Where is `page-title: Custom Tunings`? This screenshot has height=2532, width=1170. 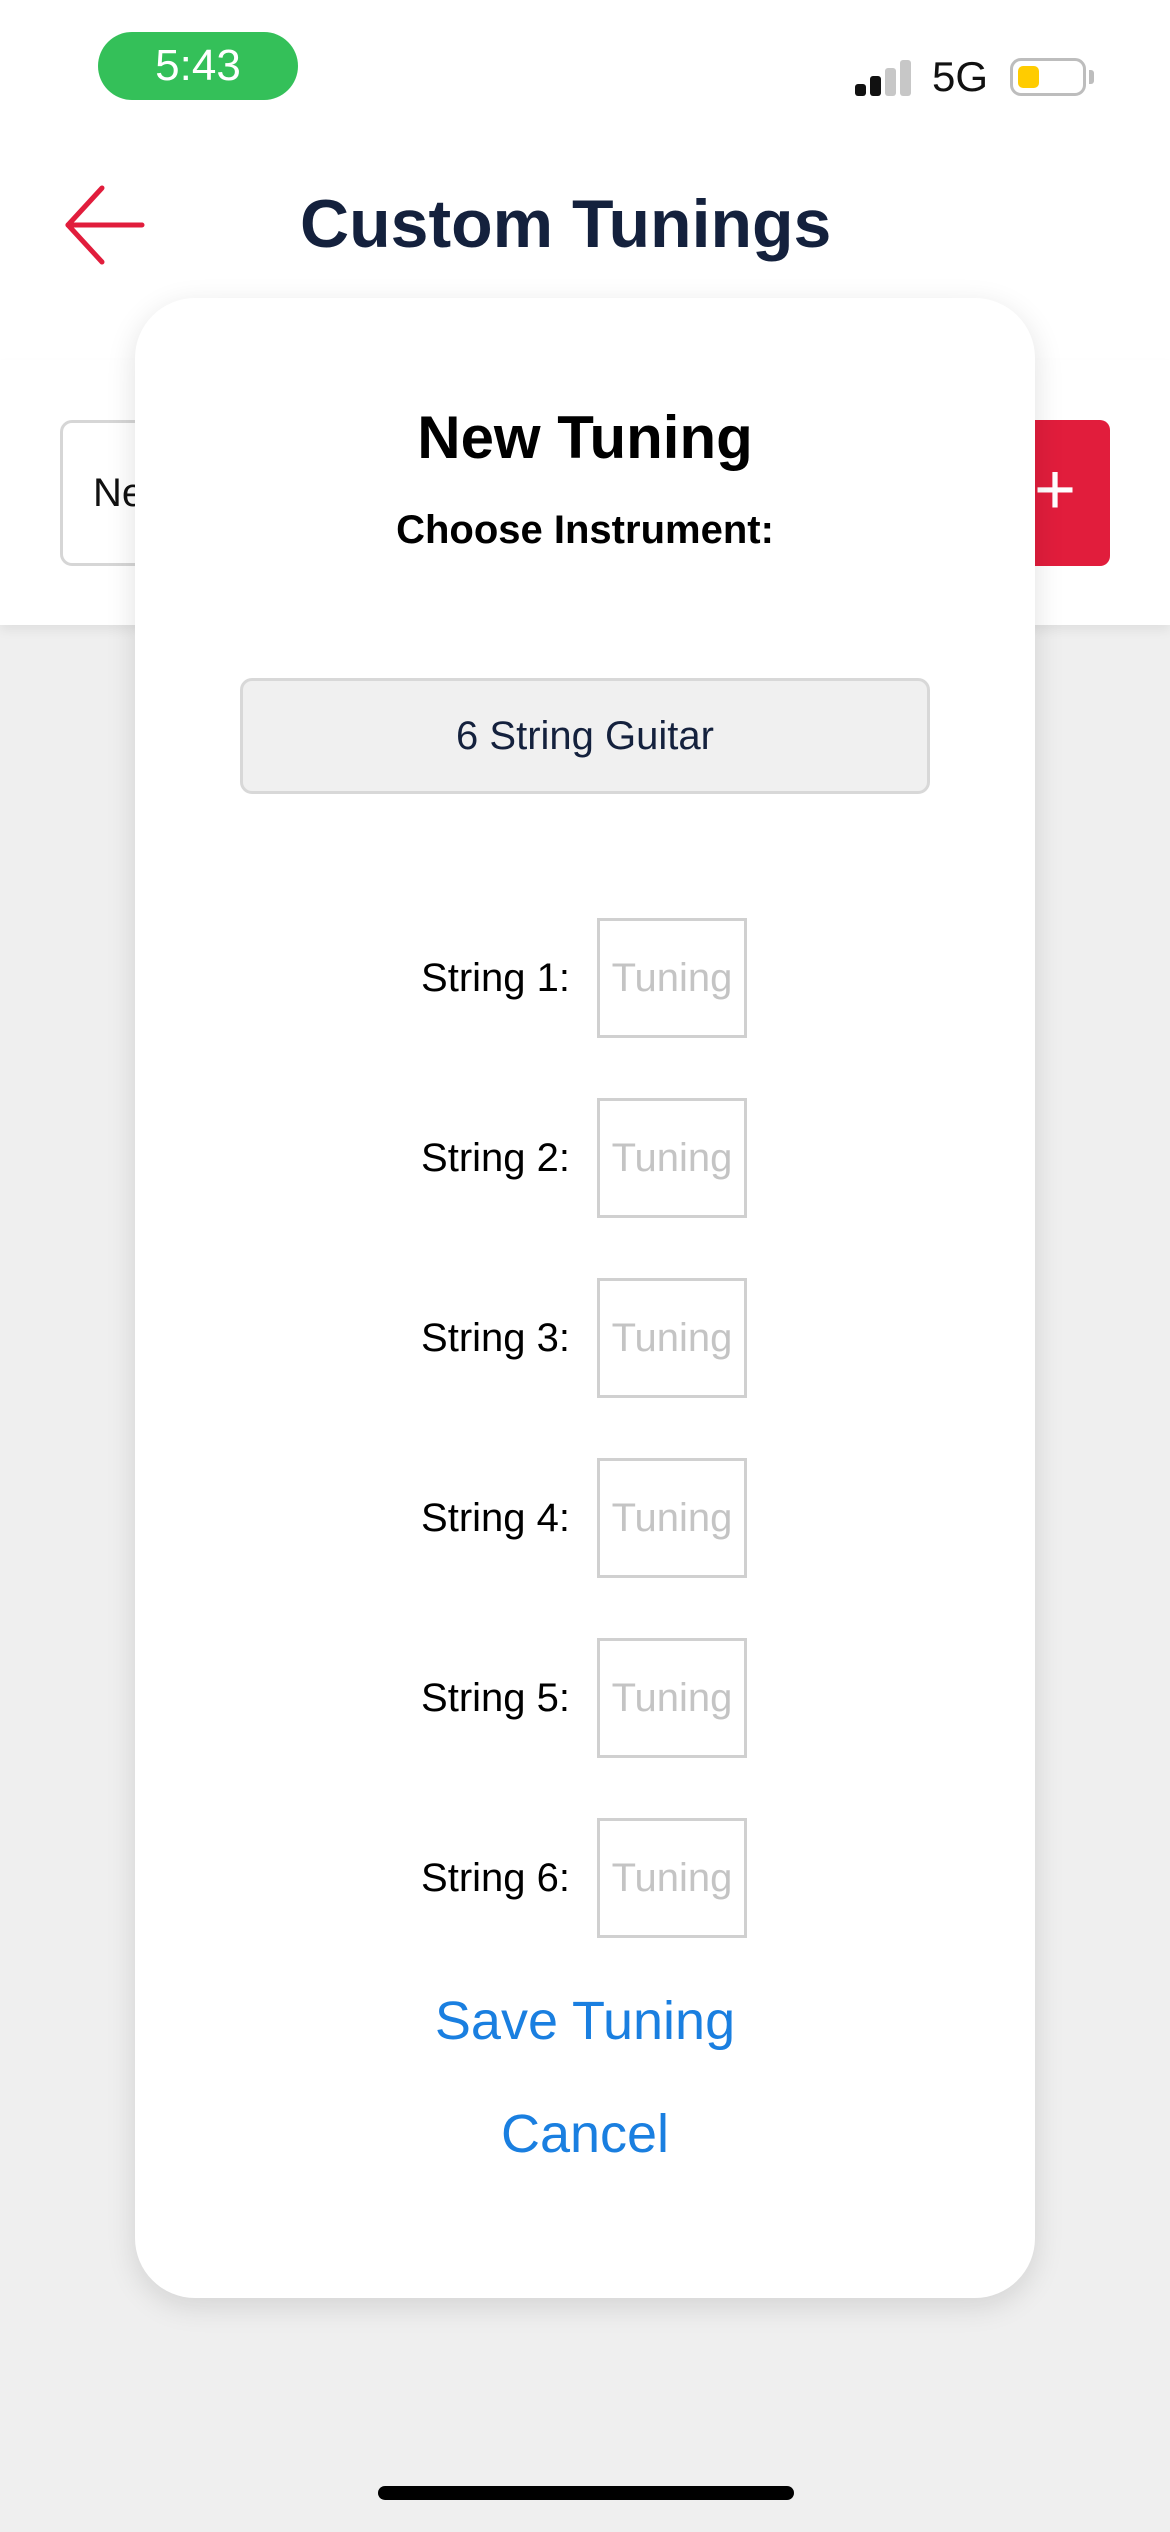
page-title: Custom Tunings is located at coordinates (566, 224).